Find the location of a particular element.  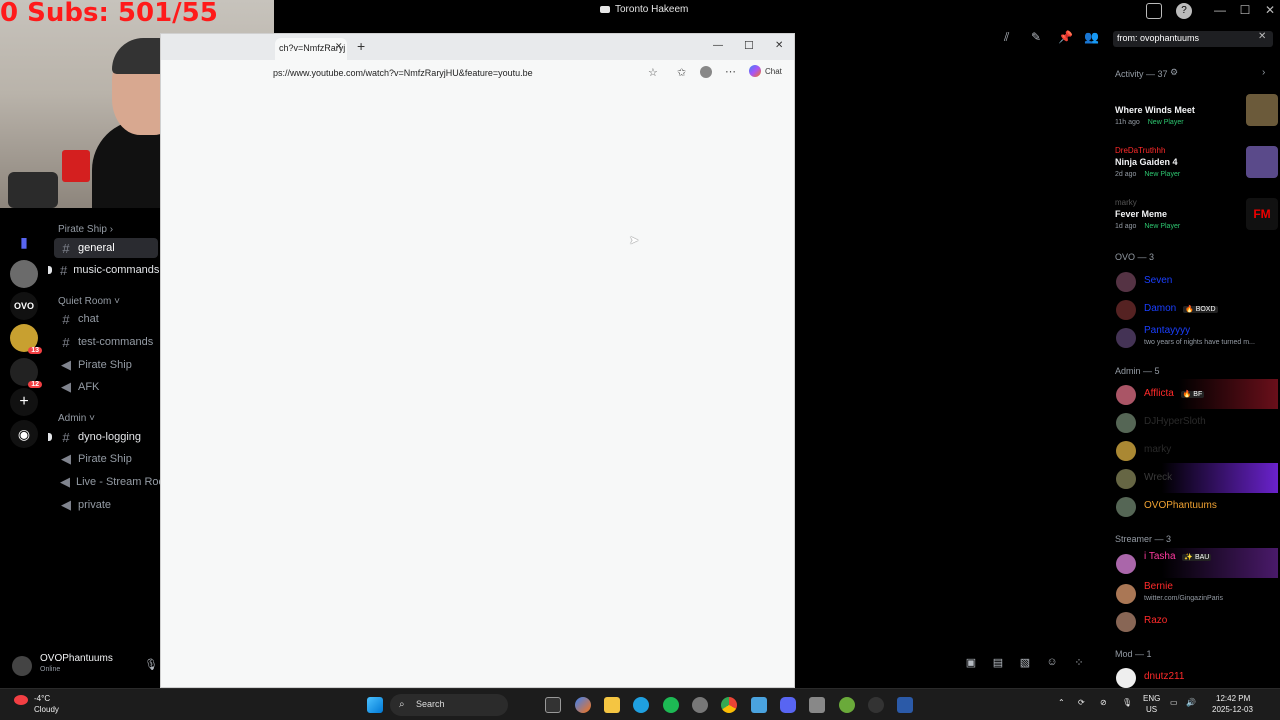

channel-music-commands: # music-commands is located at coordinates (103, 270).